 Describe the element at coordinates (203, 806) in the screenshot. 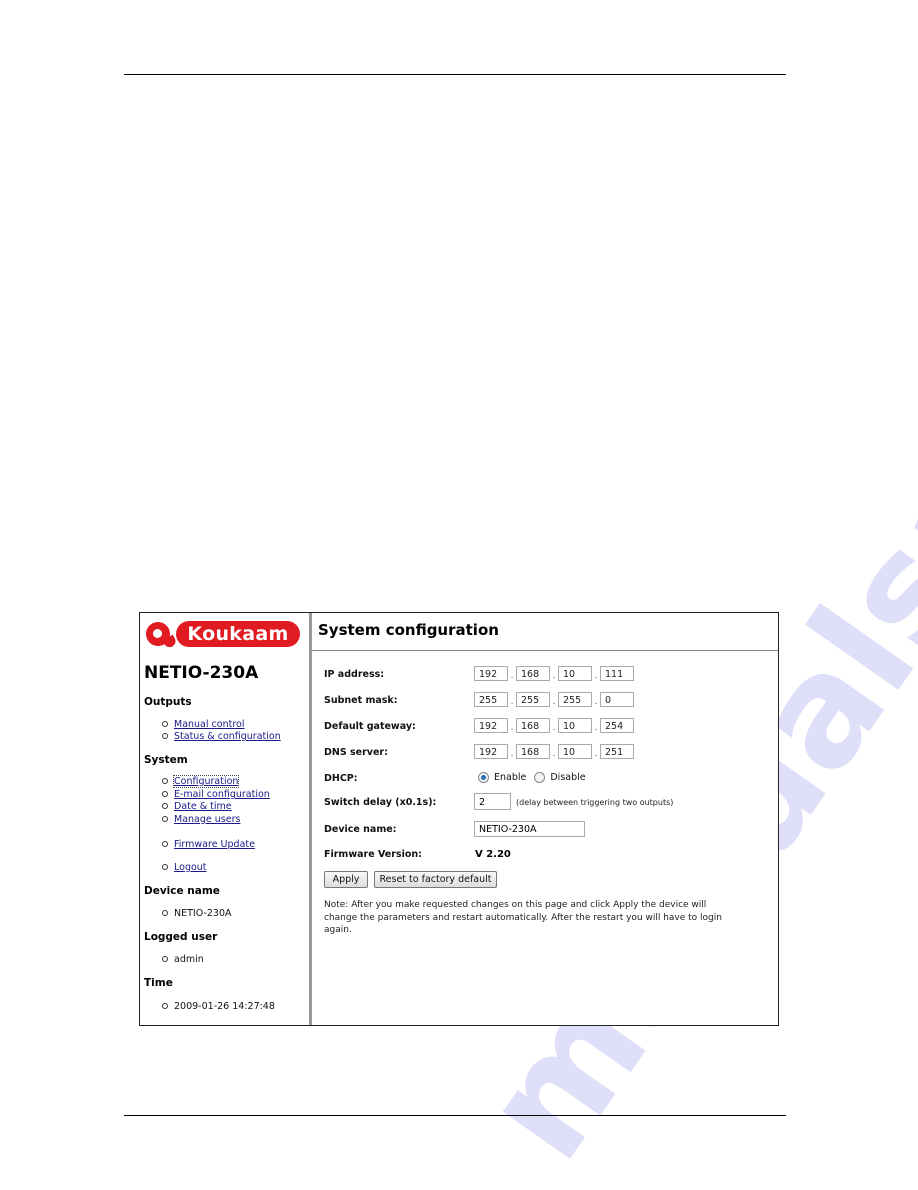

I see `sidebar-link: Date & time` at that location.